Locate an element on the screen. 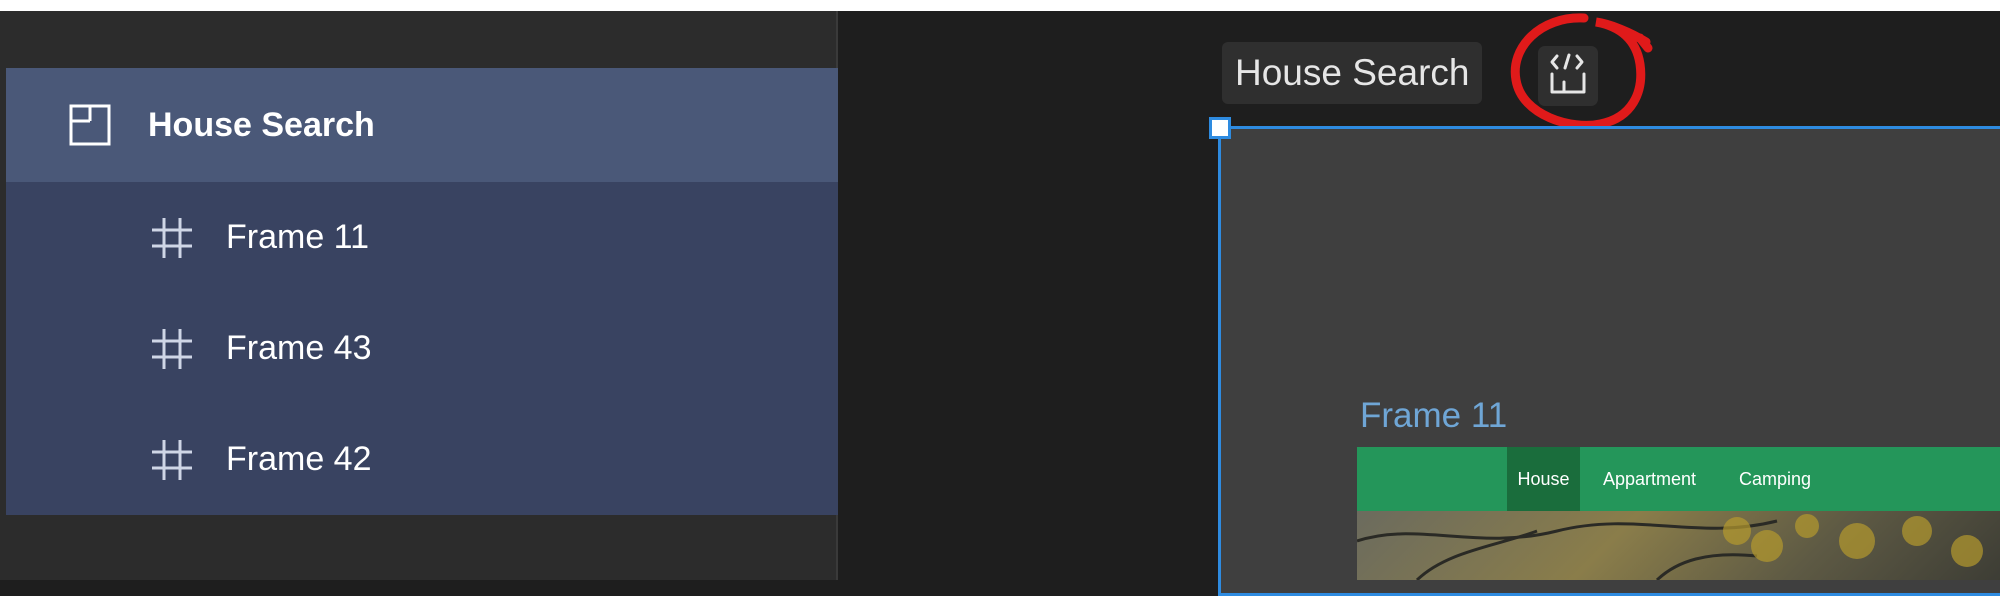 The height and width of the screenshot is (596, 2000). layer-frame-43: Frame 43 is located at coordinates (422, 348).